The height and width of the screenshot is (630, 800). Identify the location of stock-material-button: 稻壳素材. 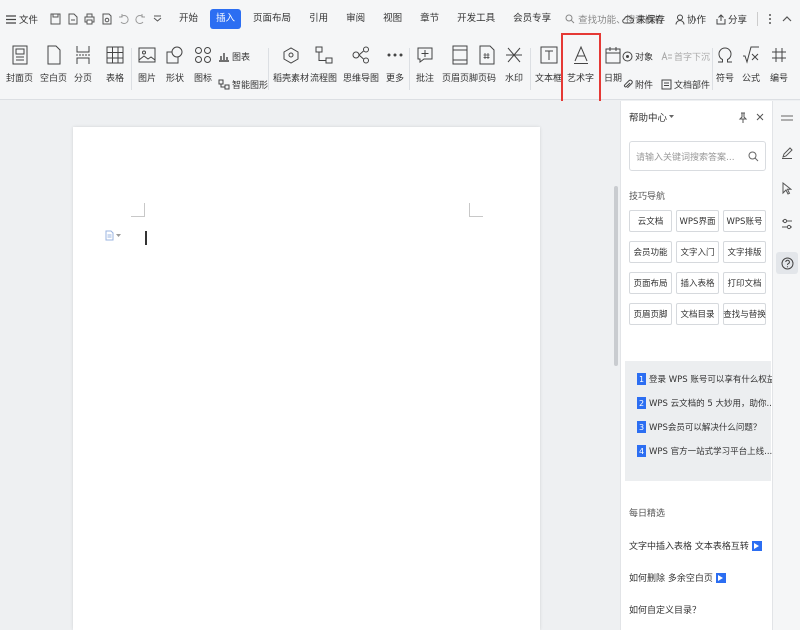
(291, 64).